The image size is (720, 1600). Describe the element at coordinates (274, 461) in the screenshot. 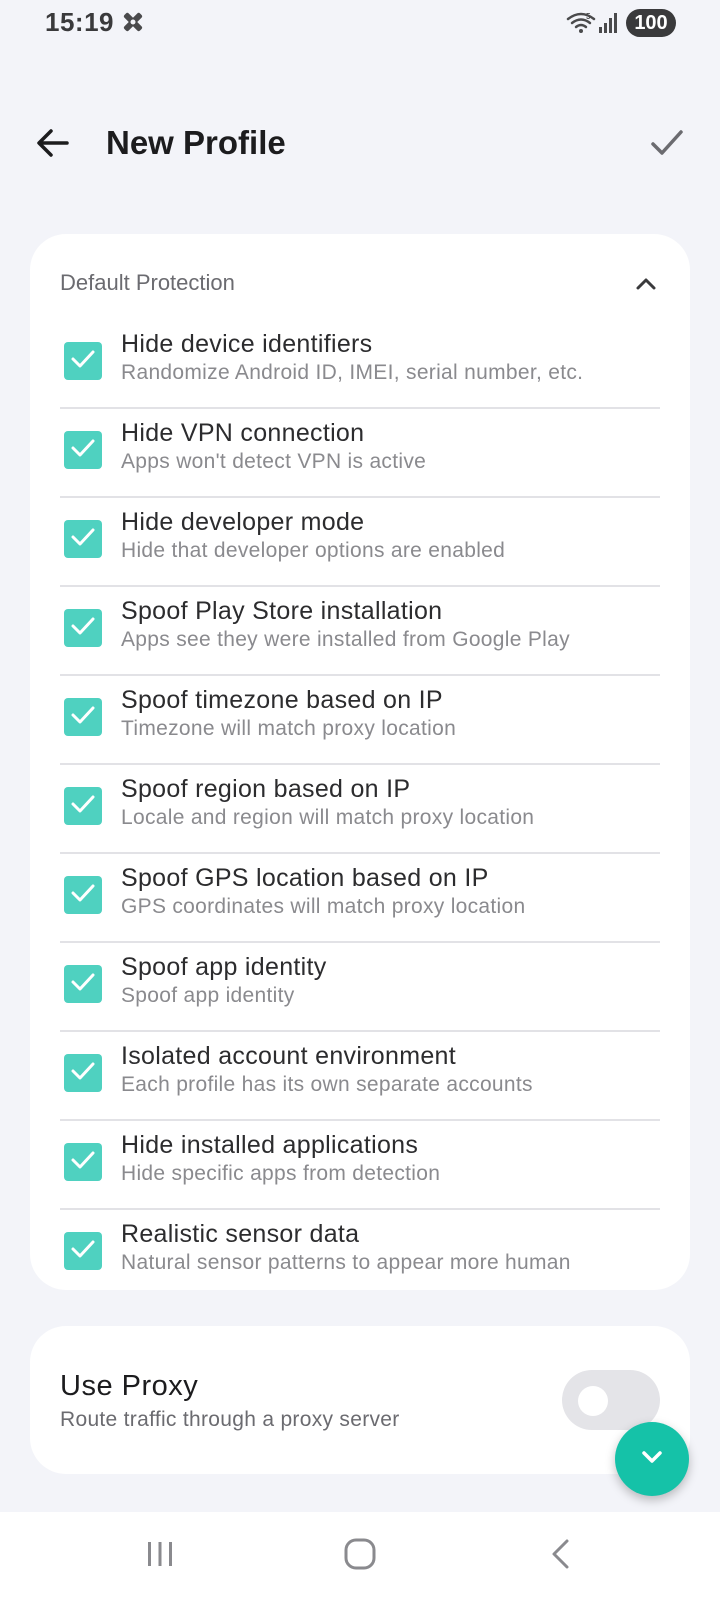

I see `option-description: Apps won't detect VPN is active` at that location.